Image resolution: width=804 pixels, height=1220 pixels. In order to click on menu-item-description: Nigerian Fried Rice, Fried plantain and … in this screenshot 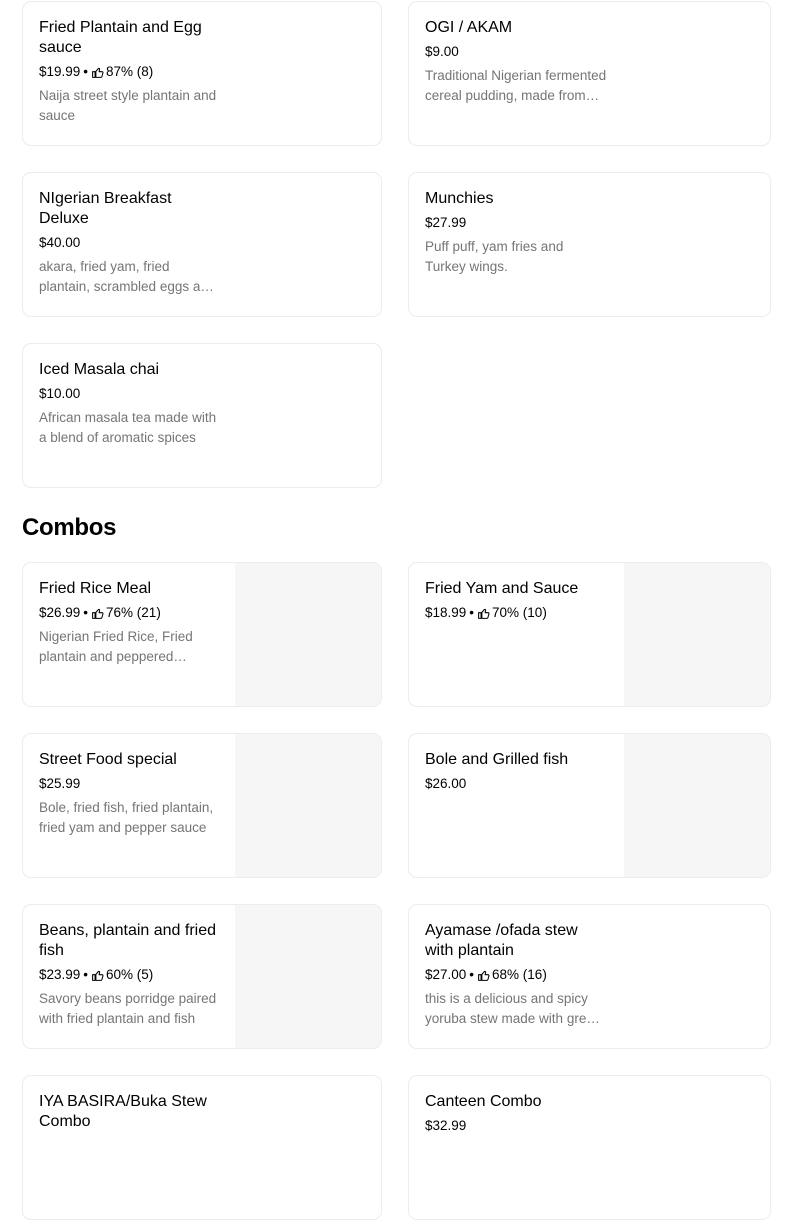, I will do `click(116, 646)`.